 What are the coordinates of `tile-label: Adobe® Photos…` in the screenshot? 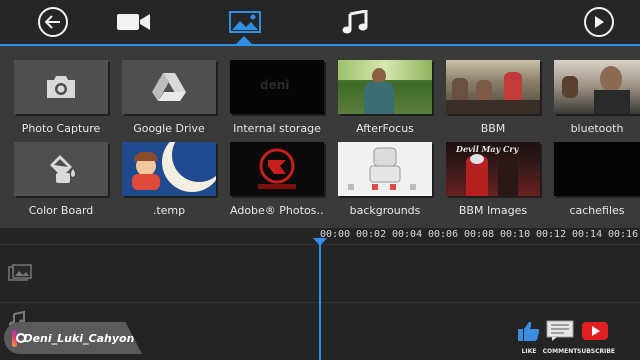 It's located at (277, 210).